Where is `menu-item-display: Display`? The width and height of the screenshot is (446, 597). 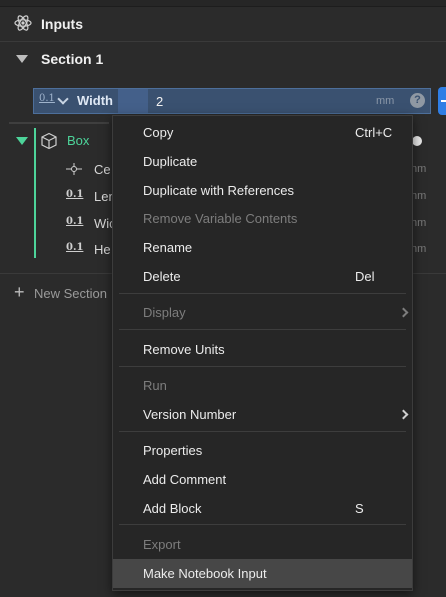 menu-item-display: Display is located at coordinates (262, 312).